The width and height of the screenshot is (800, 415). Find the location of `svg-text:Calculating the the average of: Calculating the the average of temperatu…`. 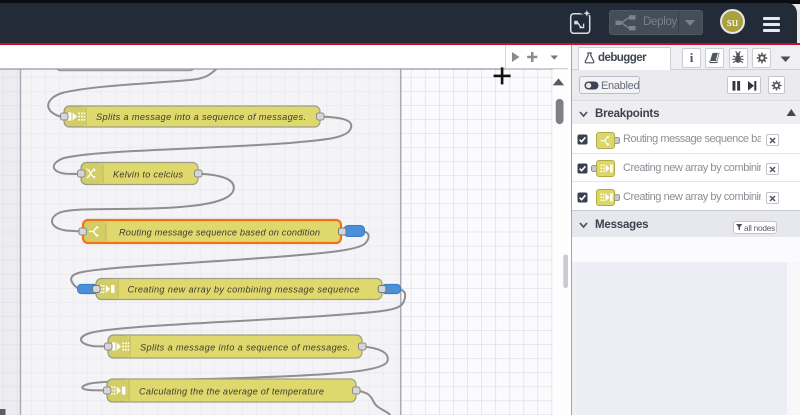

svg-text:Calculating the the average of: Calculating the the average of temperatu… is located at coordinates (231, 392).